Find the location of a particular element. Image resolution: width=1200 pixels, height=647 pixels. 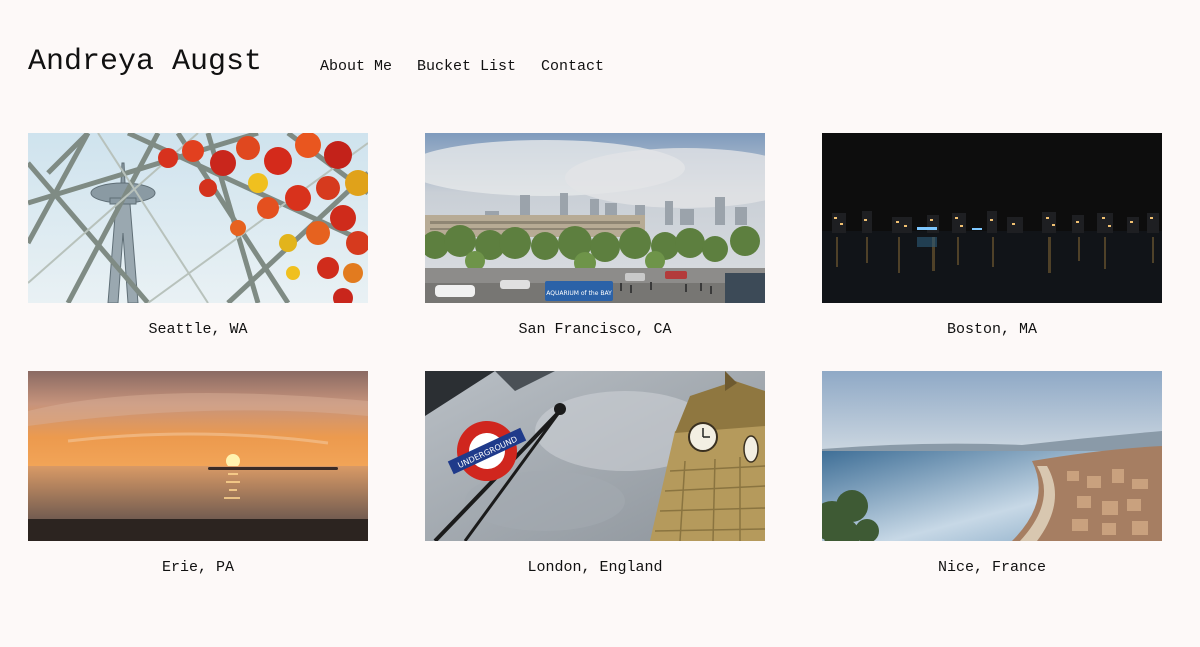

caption-london: London, England is located at coordinates (595, 567).